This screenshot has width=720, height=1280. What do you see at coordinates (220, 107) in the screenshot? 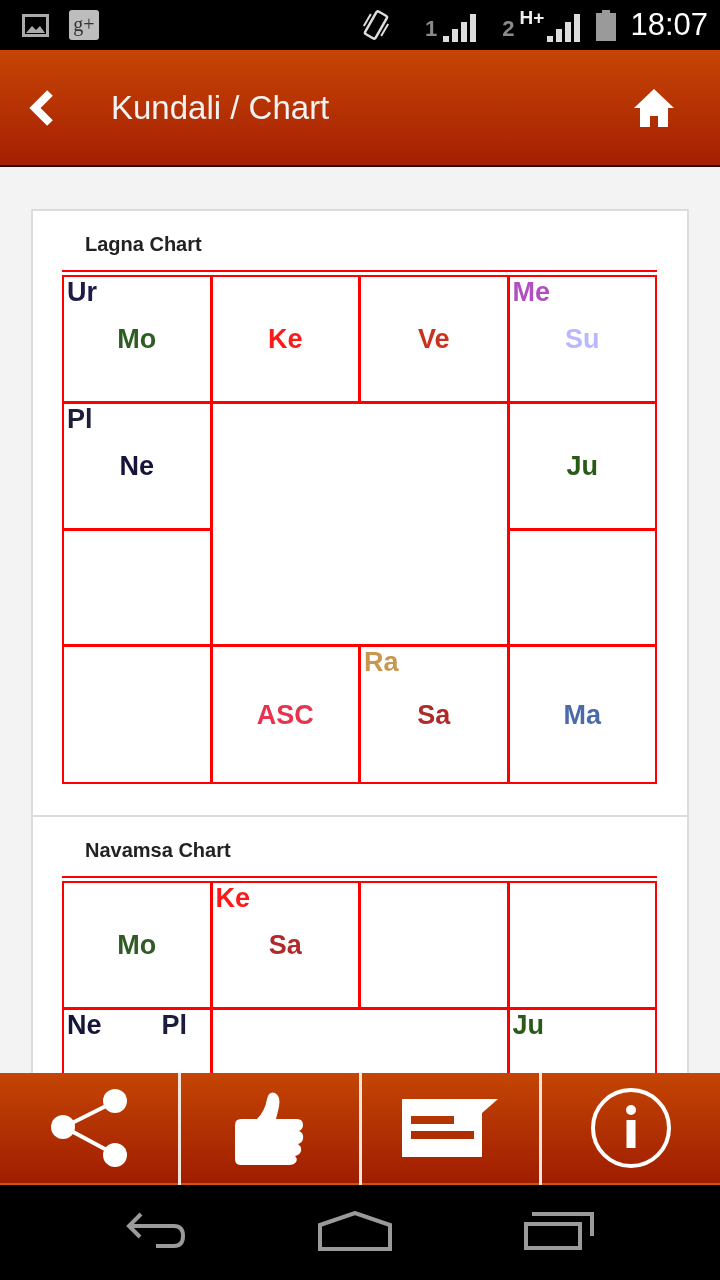
I see `screen-title: Kundali / Chart` at bounding box center [220, 107].